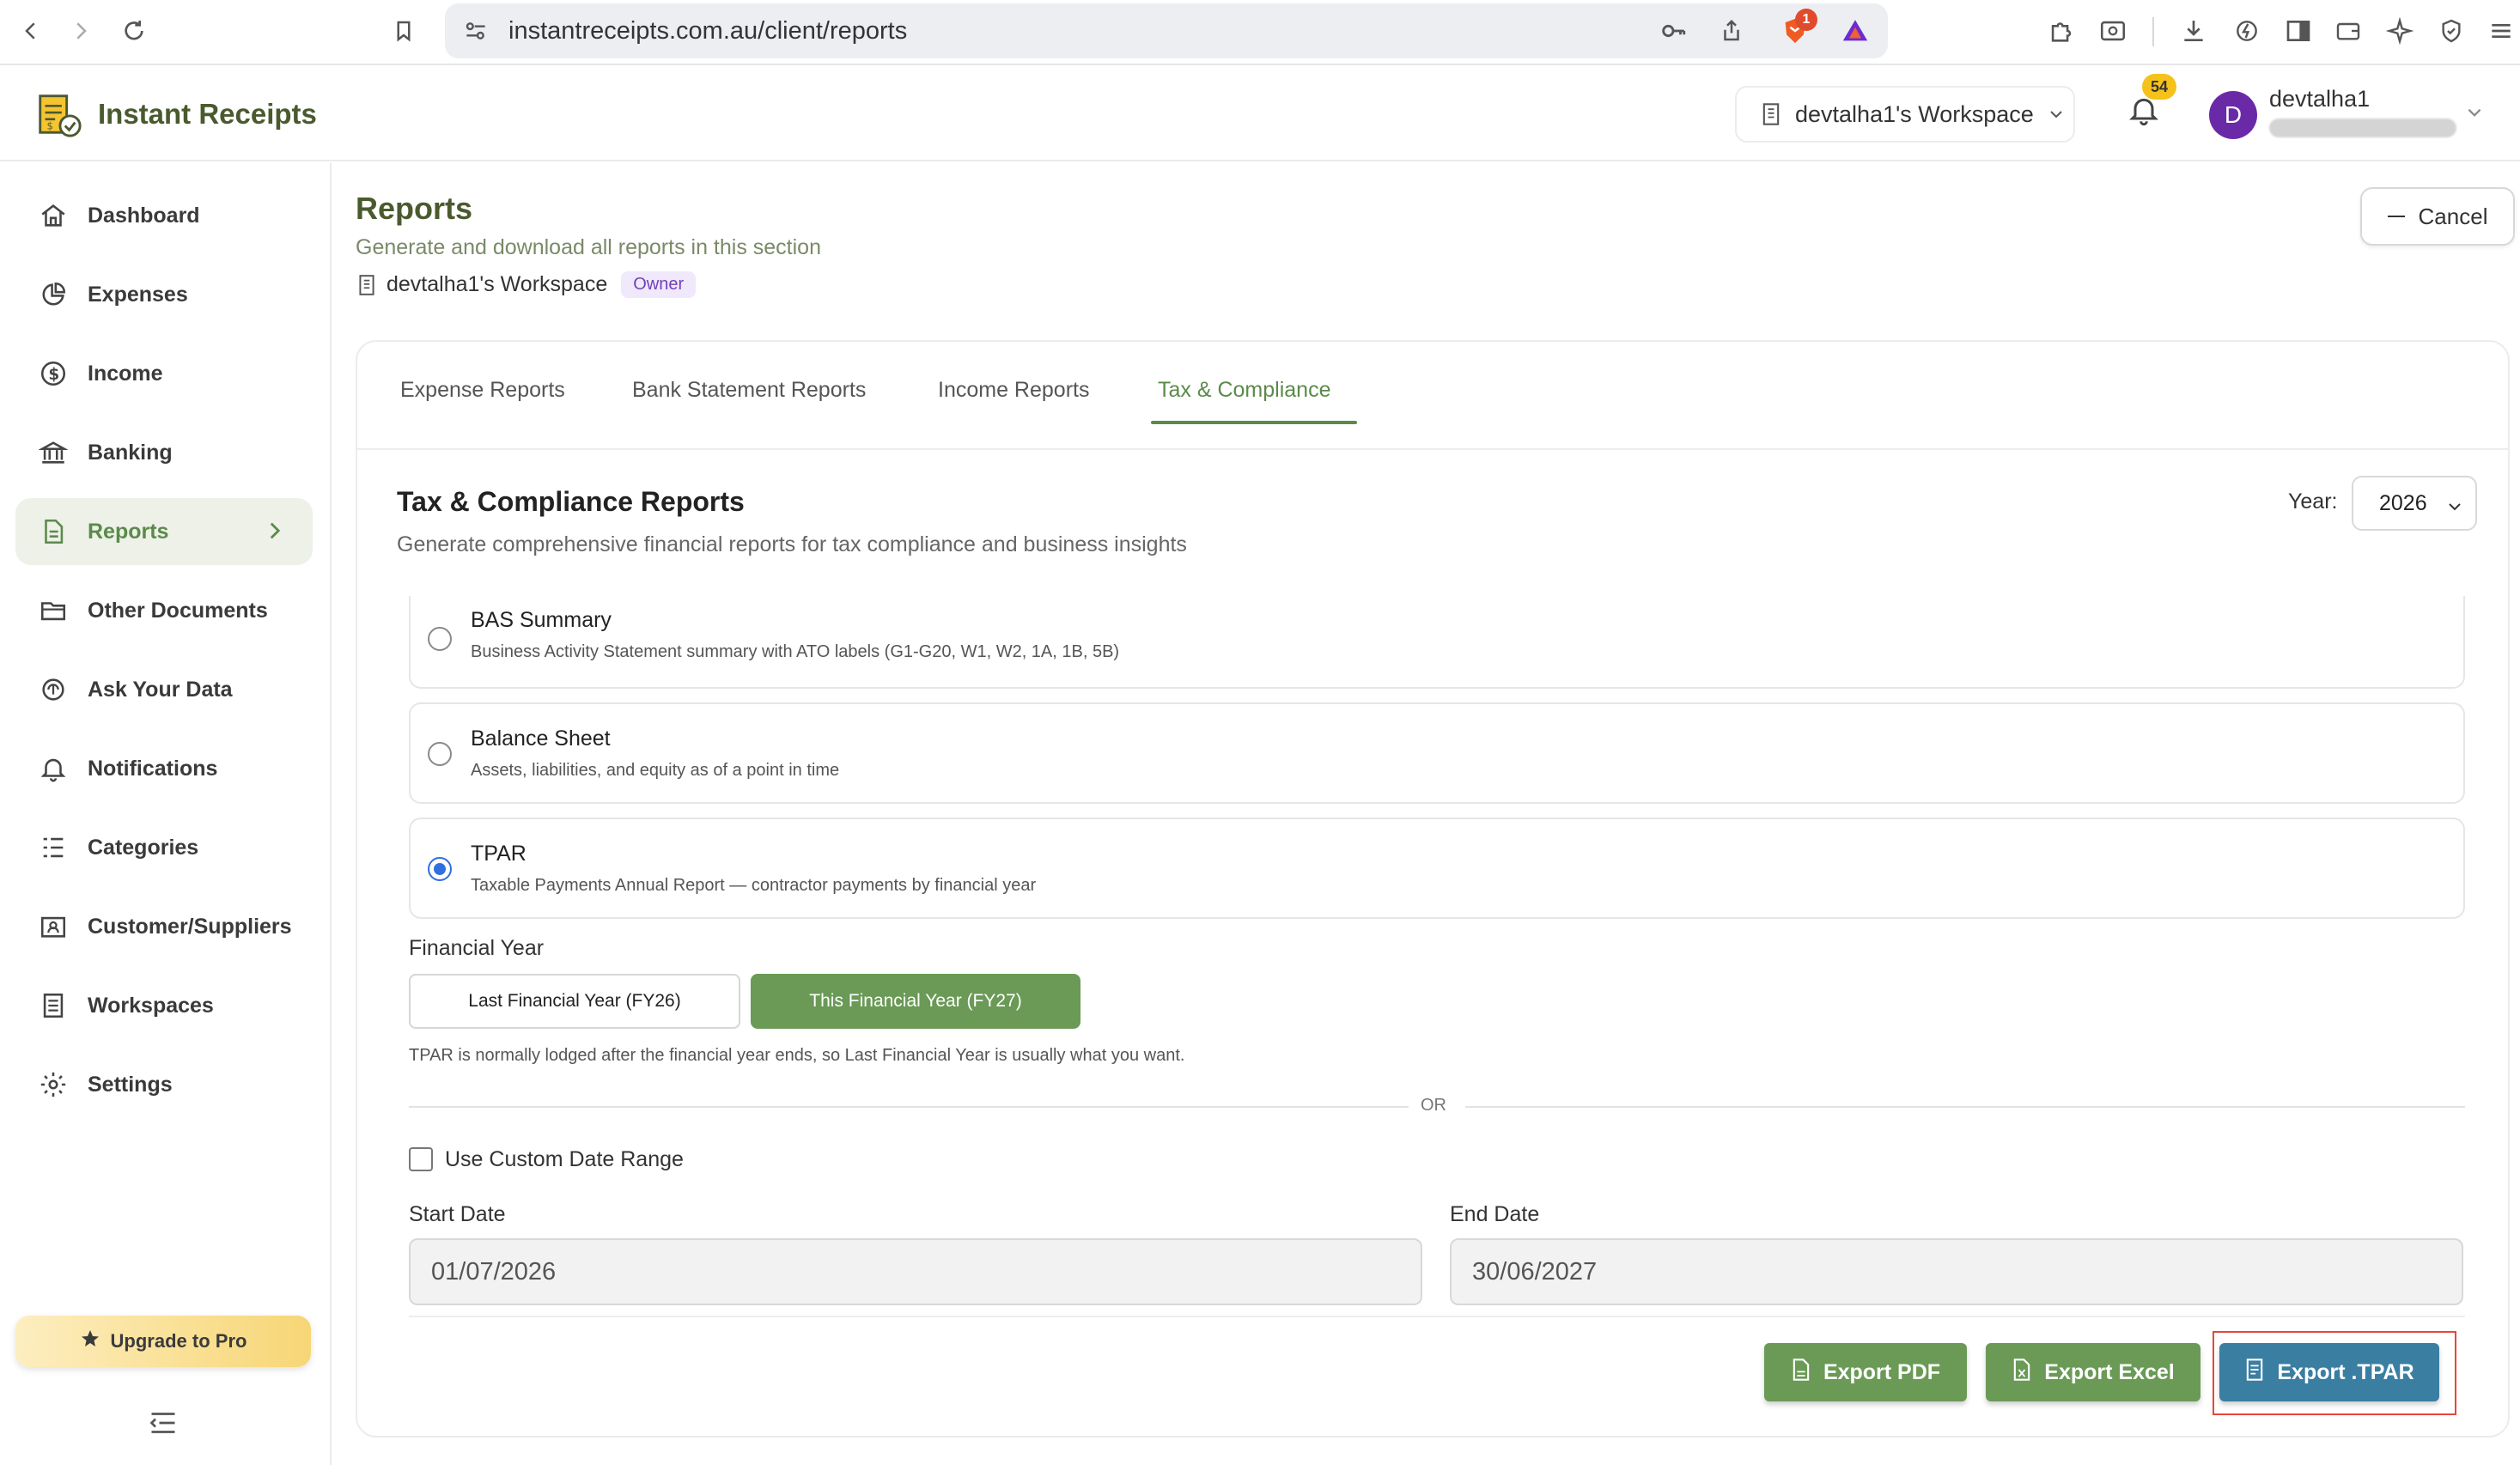 The height and width of the screenshot is (1465, 2520). I want to click on section-title: Tax & Compliance Reports, so click(571, 501).